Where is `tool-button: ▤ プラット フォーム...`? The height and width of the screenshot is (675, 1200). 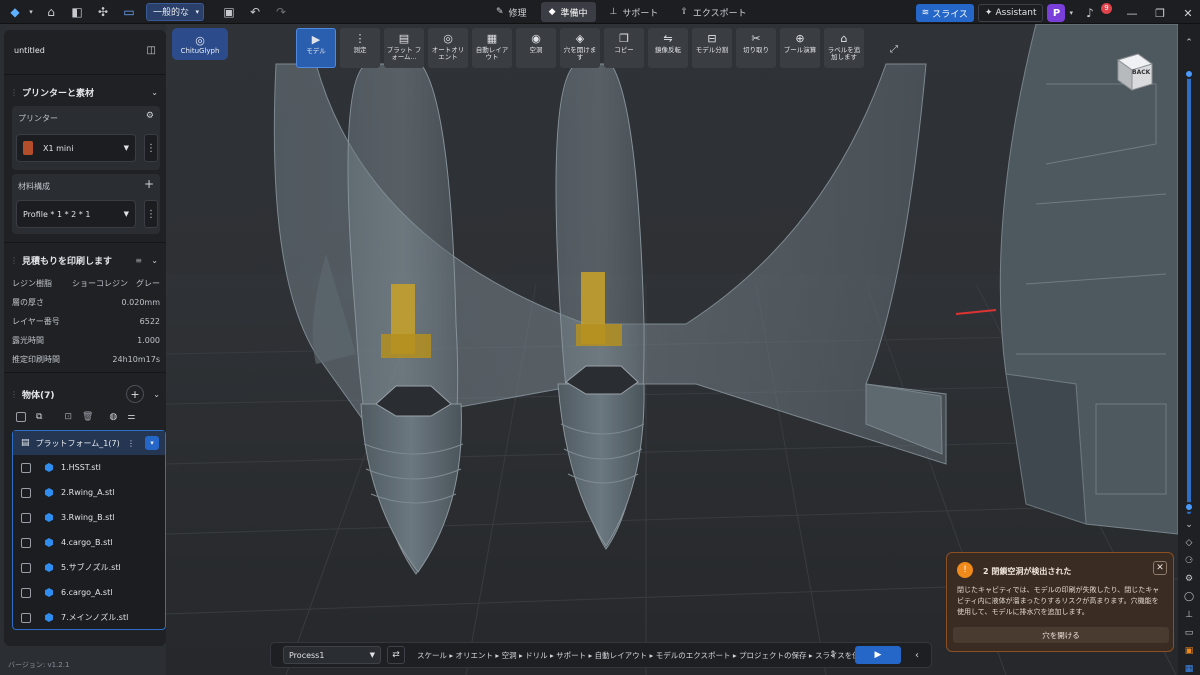 tool-button: ▤ プラット フォーム... is located at coordinates (404, 48).